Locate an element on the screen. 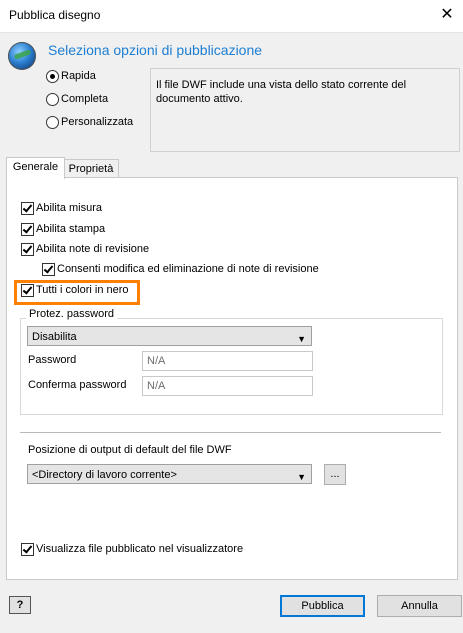 Image resolution: width=463 pixels, height=633 pixels. output-location-value: <Directory di lavoro corrente> is located at coordinates (104, 475).